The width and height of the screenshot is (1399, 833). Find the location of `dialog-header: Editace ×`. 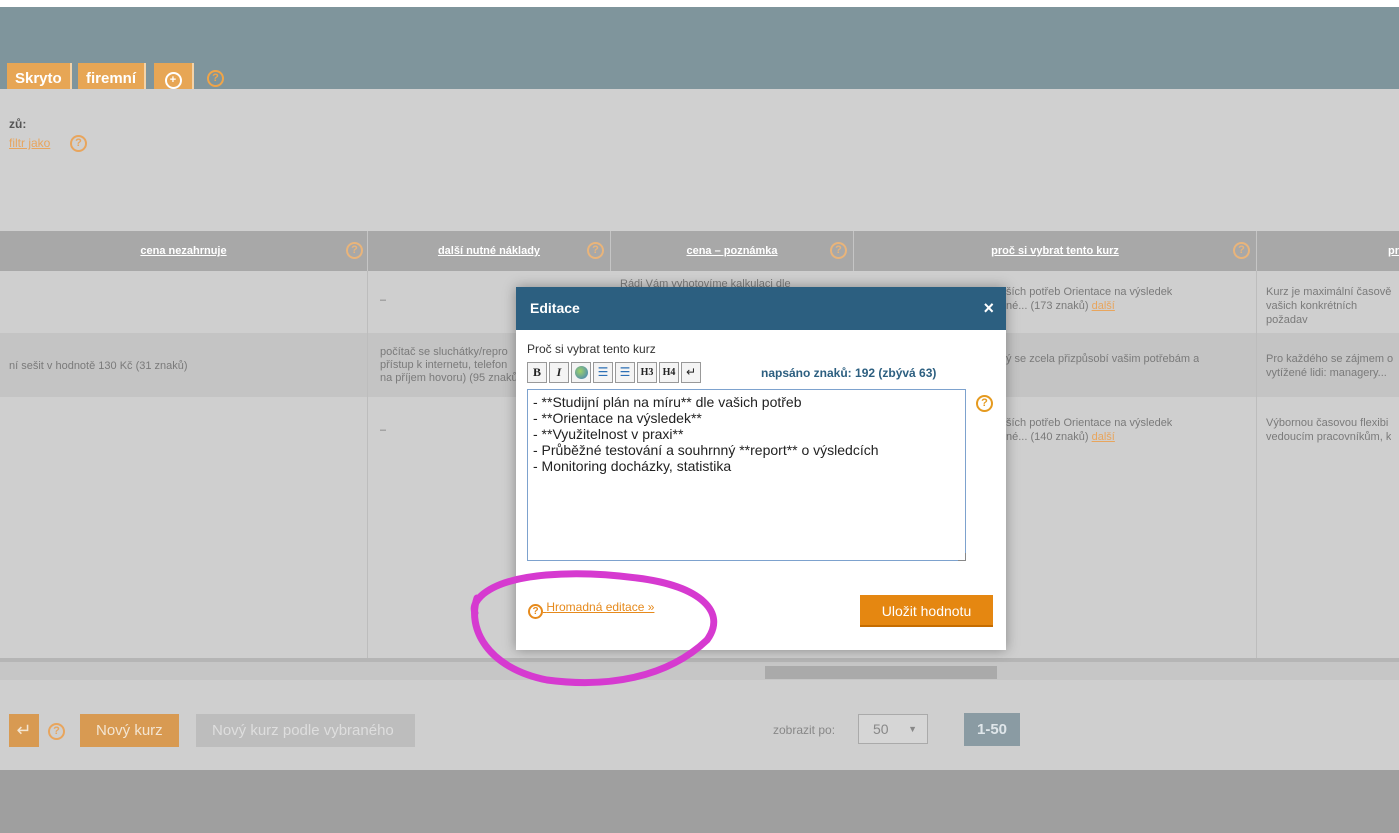

dialog-header: Editace × is located at coordinates (761, 308).